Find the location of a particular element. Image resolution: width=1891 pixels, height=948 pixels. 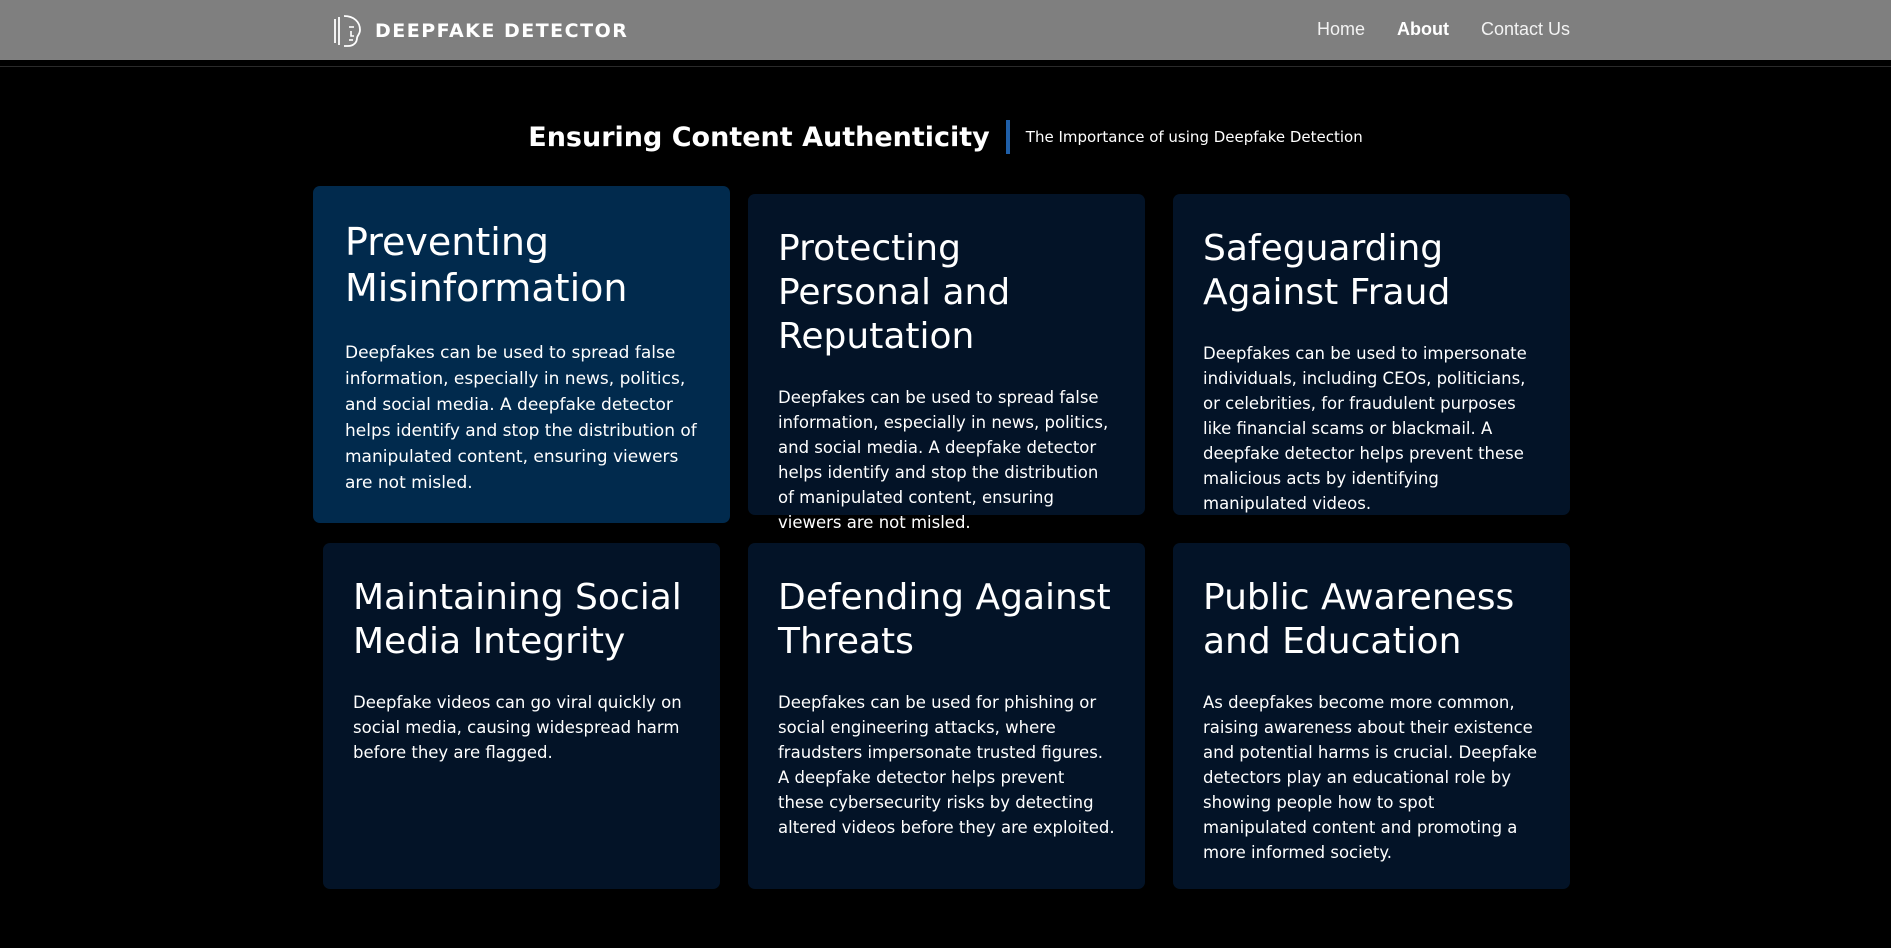

card-title: Safeguarding Against Fraud is located at coordinates (1327, 270).